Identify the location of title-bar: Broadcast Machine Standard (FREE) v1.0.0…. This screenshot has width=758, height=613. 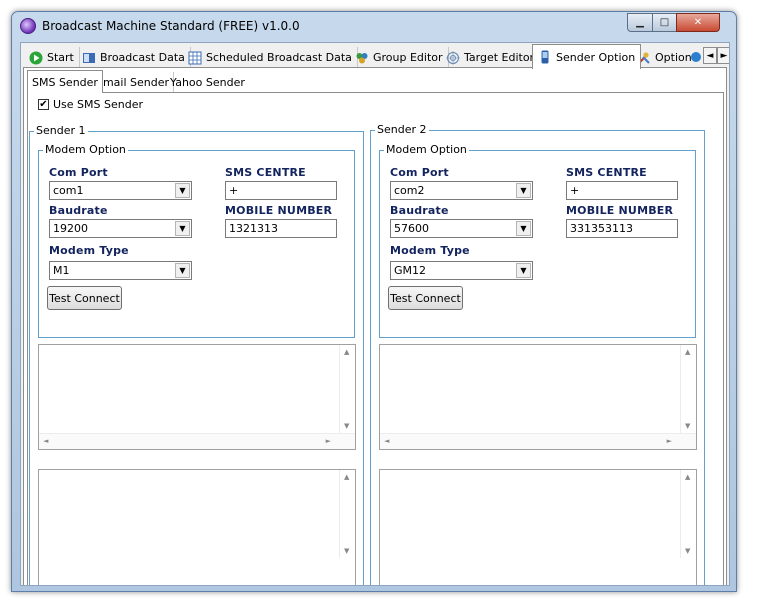
(374, 27).